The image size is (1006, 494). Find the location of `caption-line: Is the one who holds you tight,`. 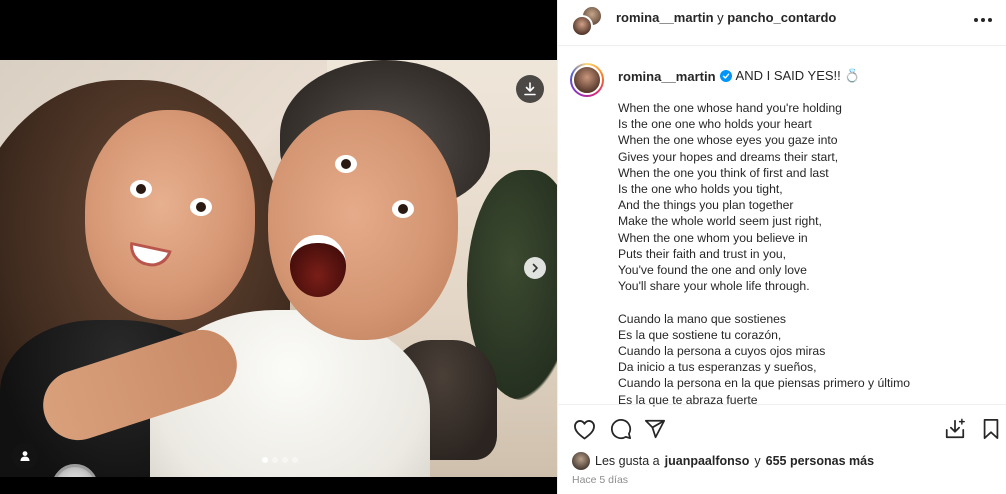

caption-line: Is the one who holds you tight, is located at coordinates (700, 189).